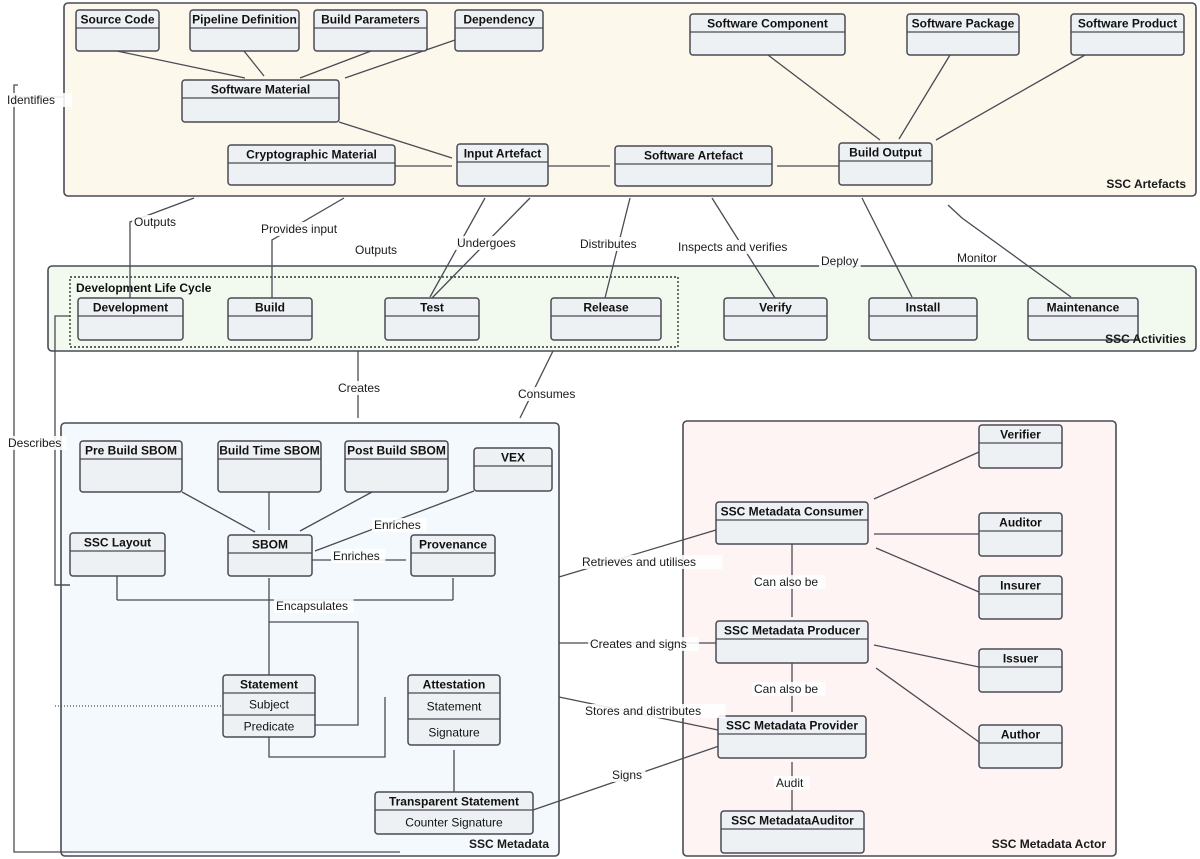 This screenshot has height=859, width=1200. What do you see at coordinates (923, 308) in the screenshot?
I see `class-title-install: Install` at bounding box center [923, 308].